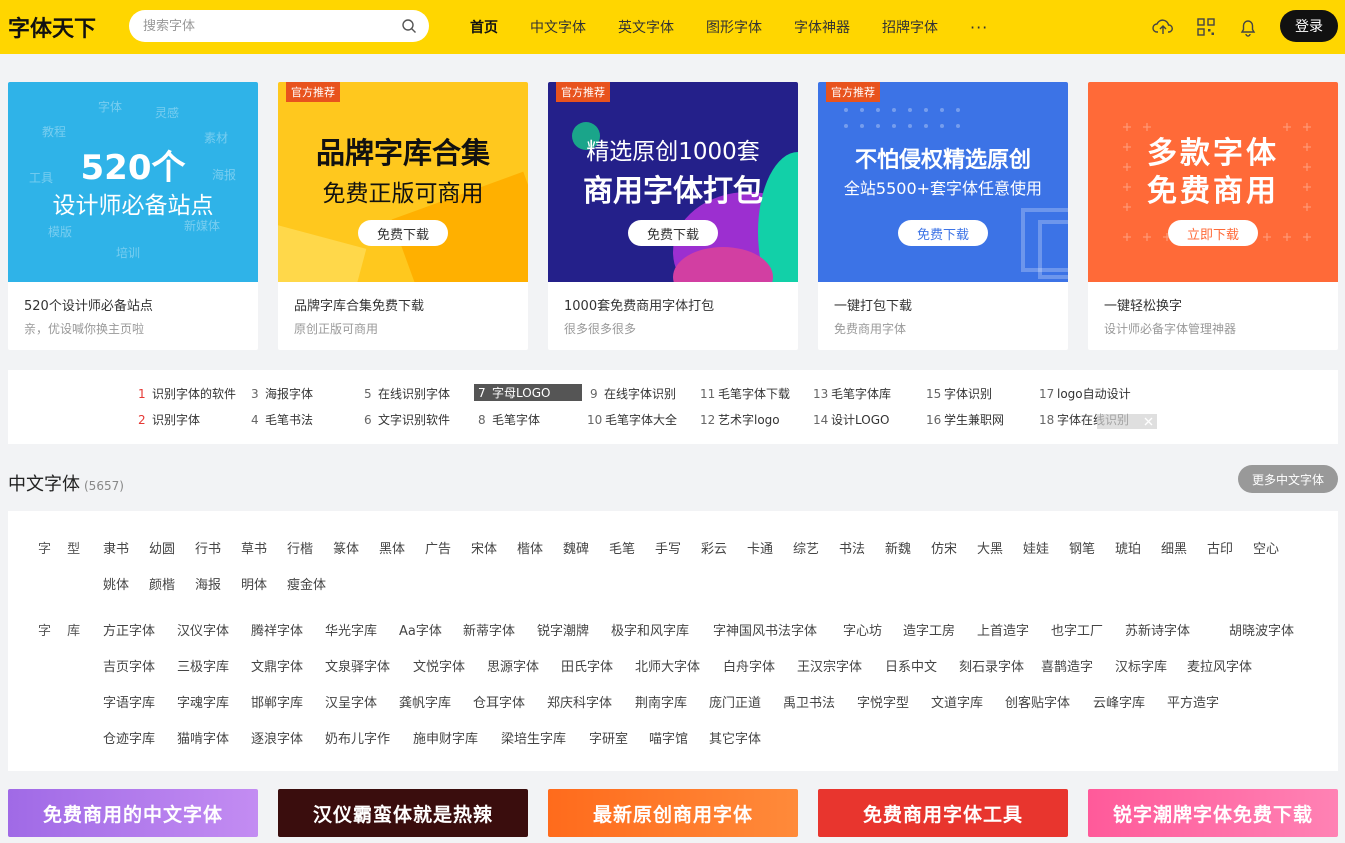 The width and height of the screenshot is (1345, 843). I want to click on font-library-filter: 荆南字库, so click(661, 701).